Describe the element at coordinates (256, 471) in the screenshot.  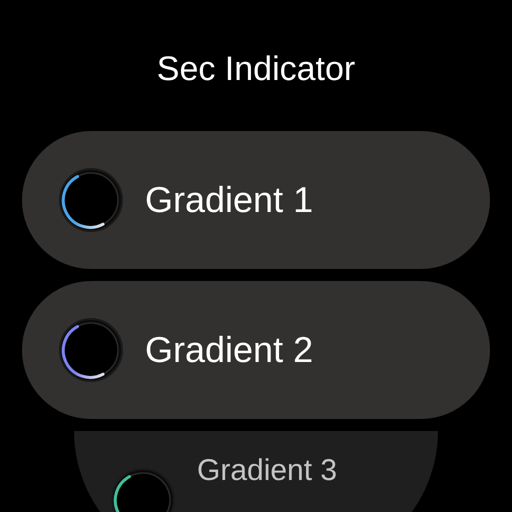
I see `option-item: Gradient 3` at that location.